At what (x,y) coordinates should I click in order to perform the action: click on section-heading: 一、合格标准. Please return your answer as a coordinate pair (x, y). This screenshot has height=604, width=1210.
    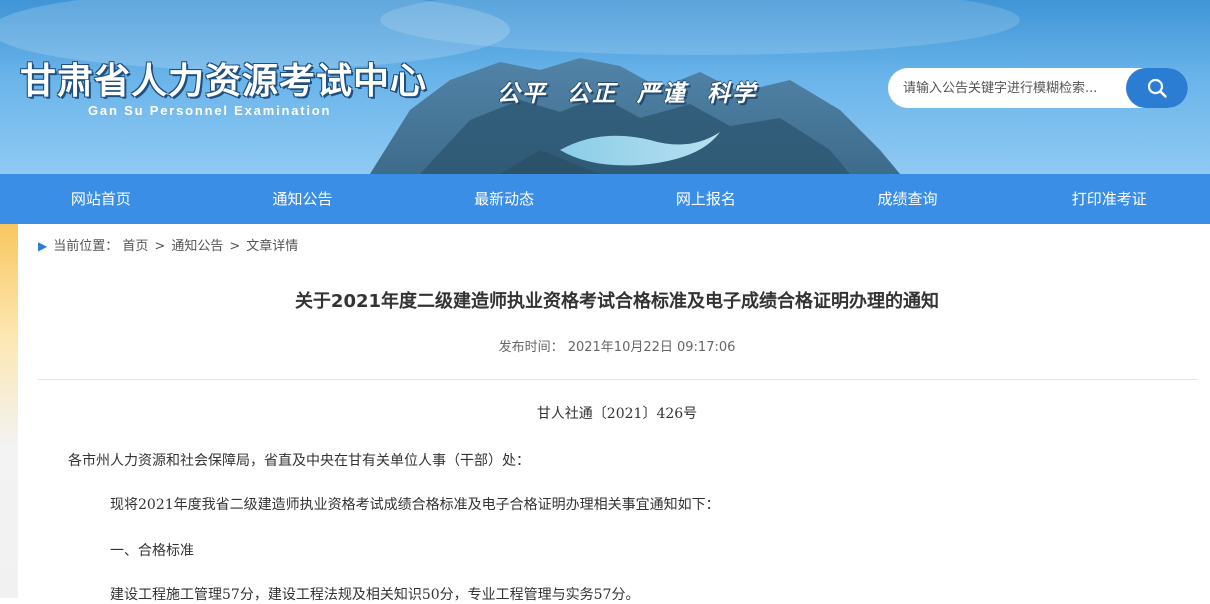
    Looking at the image, I should click on (152, 551).